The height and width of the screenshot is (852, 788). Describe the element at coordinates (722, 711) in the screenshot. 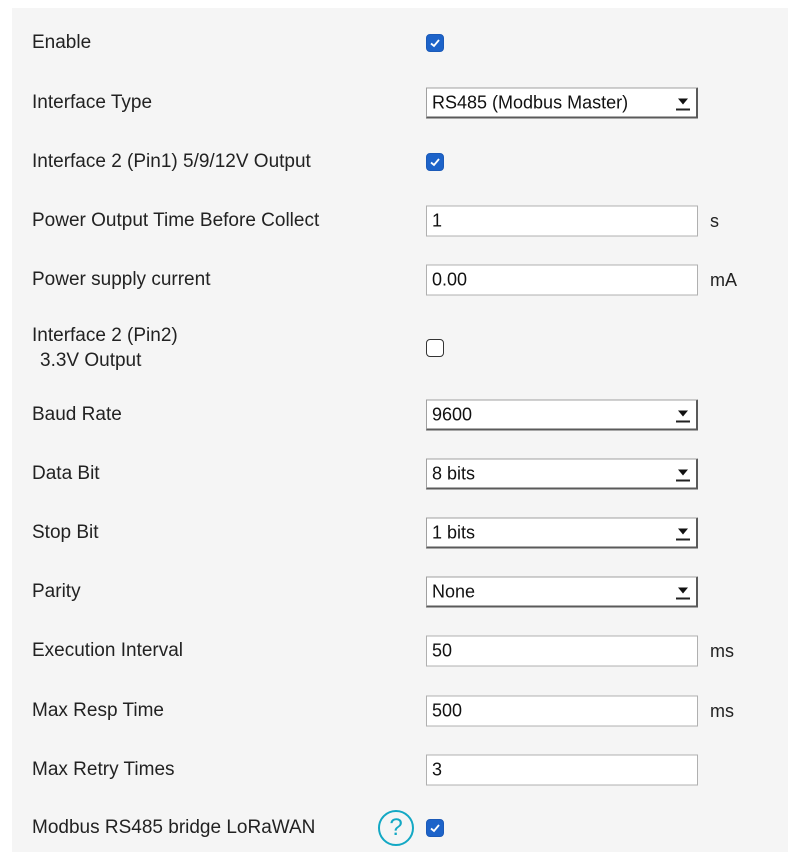

I see `max-resp-time-unit: ms` at that location.